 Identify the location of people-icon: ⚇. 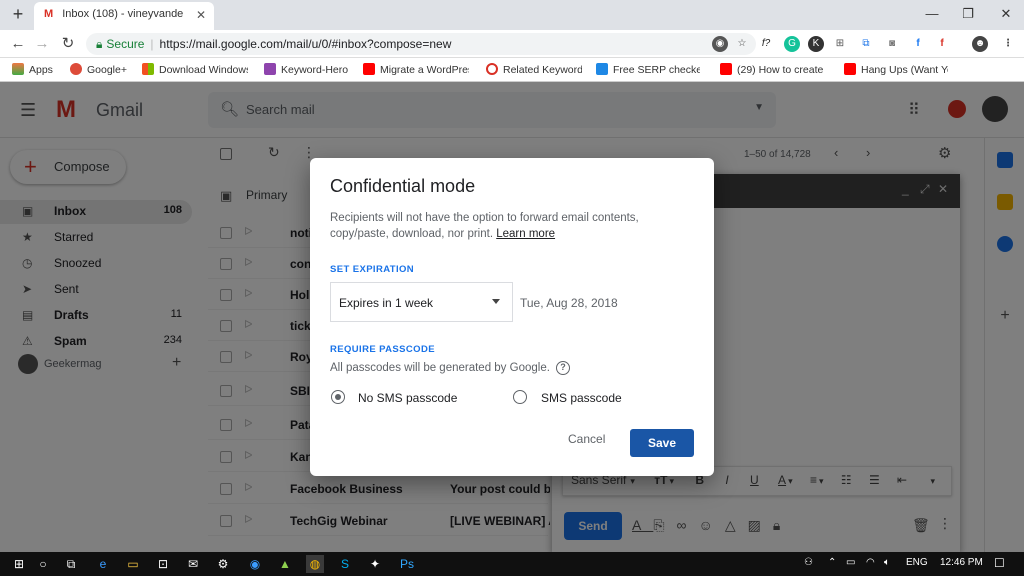
(808, 562).